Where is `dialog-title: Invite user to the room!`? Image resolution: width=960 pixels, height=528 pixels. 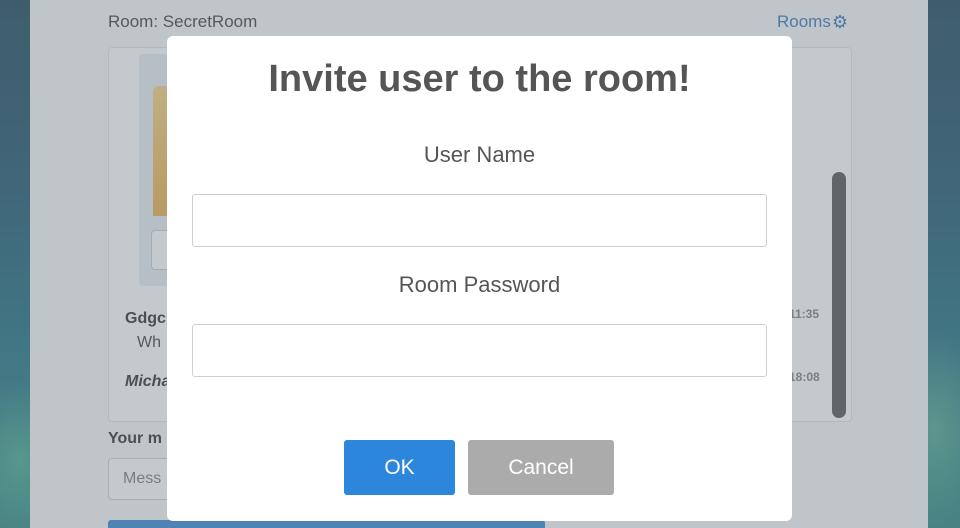 dialog-title: Invite user to the room! is located at coordinates (479, 79).